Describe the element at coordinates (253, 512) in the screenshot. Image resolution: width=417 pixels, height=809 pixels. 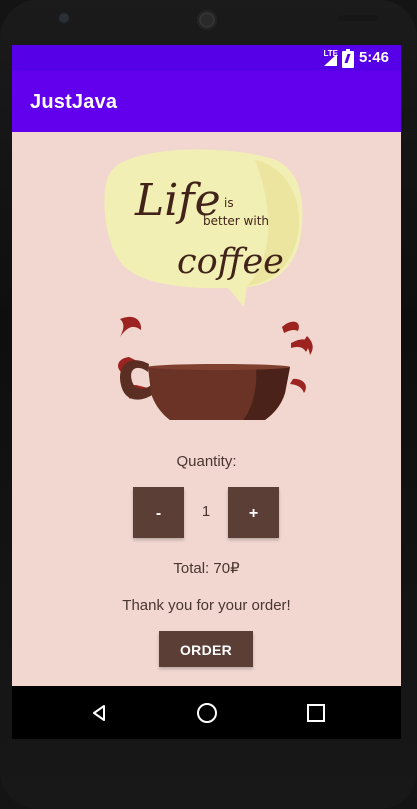
I see `increase-quantity-button: +` at that location.